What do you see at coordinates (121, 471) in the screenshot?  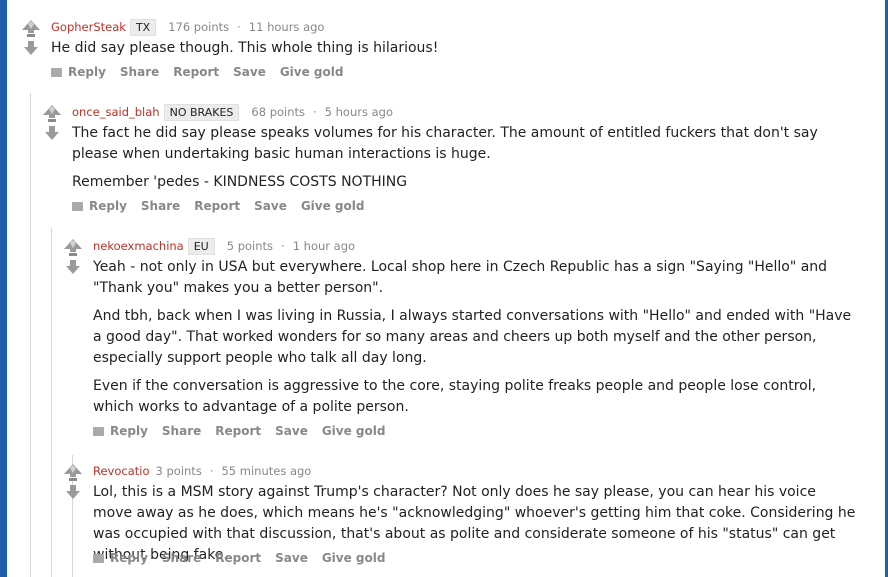 I see `author-link: Revocatio` at bounding box center [121, 471].